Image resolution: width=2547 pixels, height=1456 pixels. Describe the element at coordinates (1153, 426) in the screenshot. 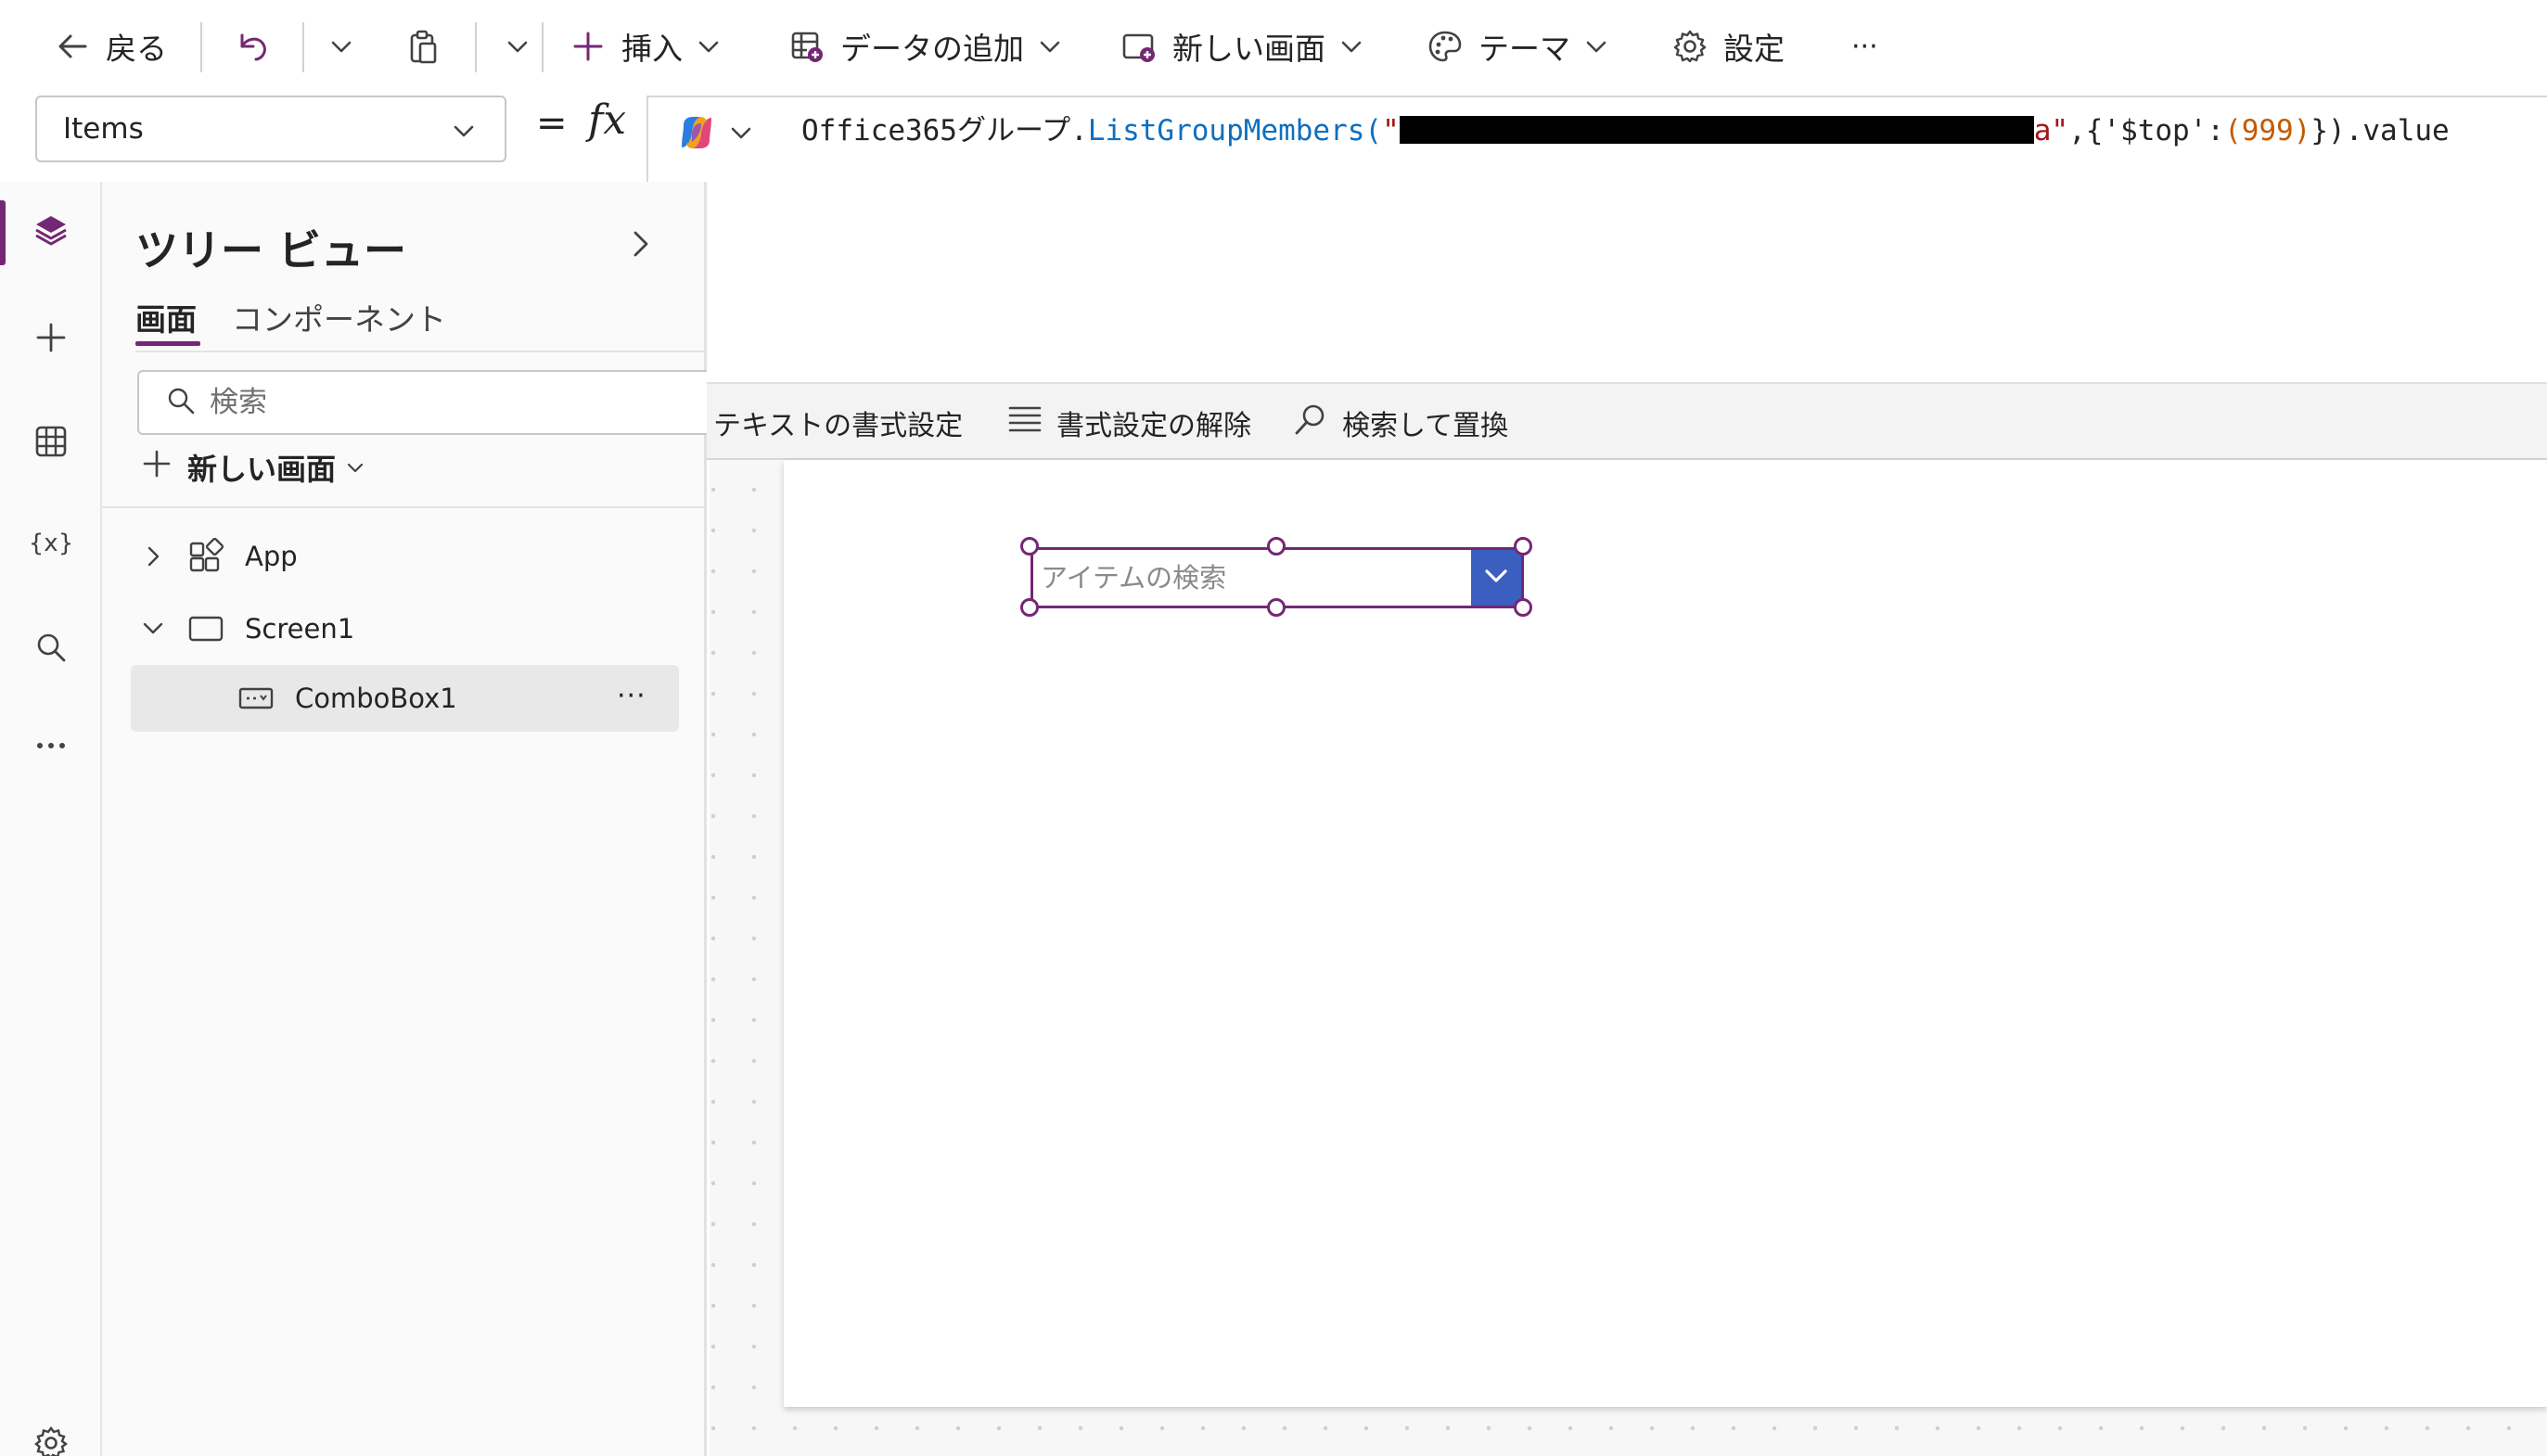

I see `remove-format-label: 書式設定の解除` at that location.